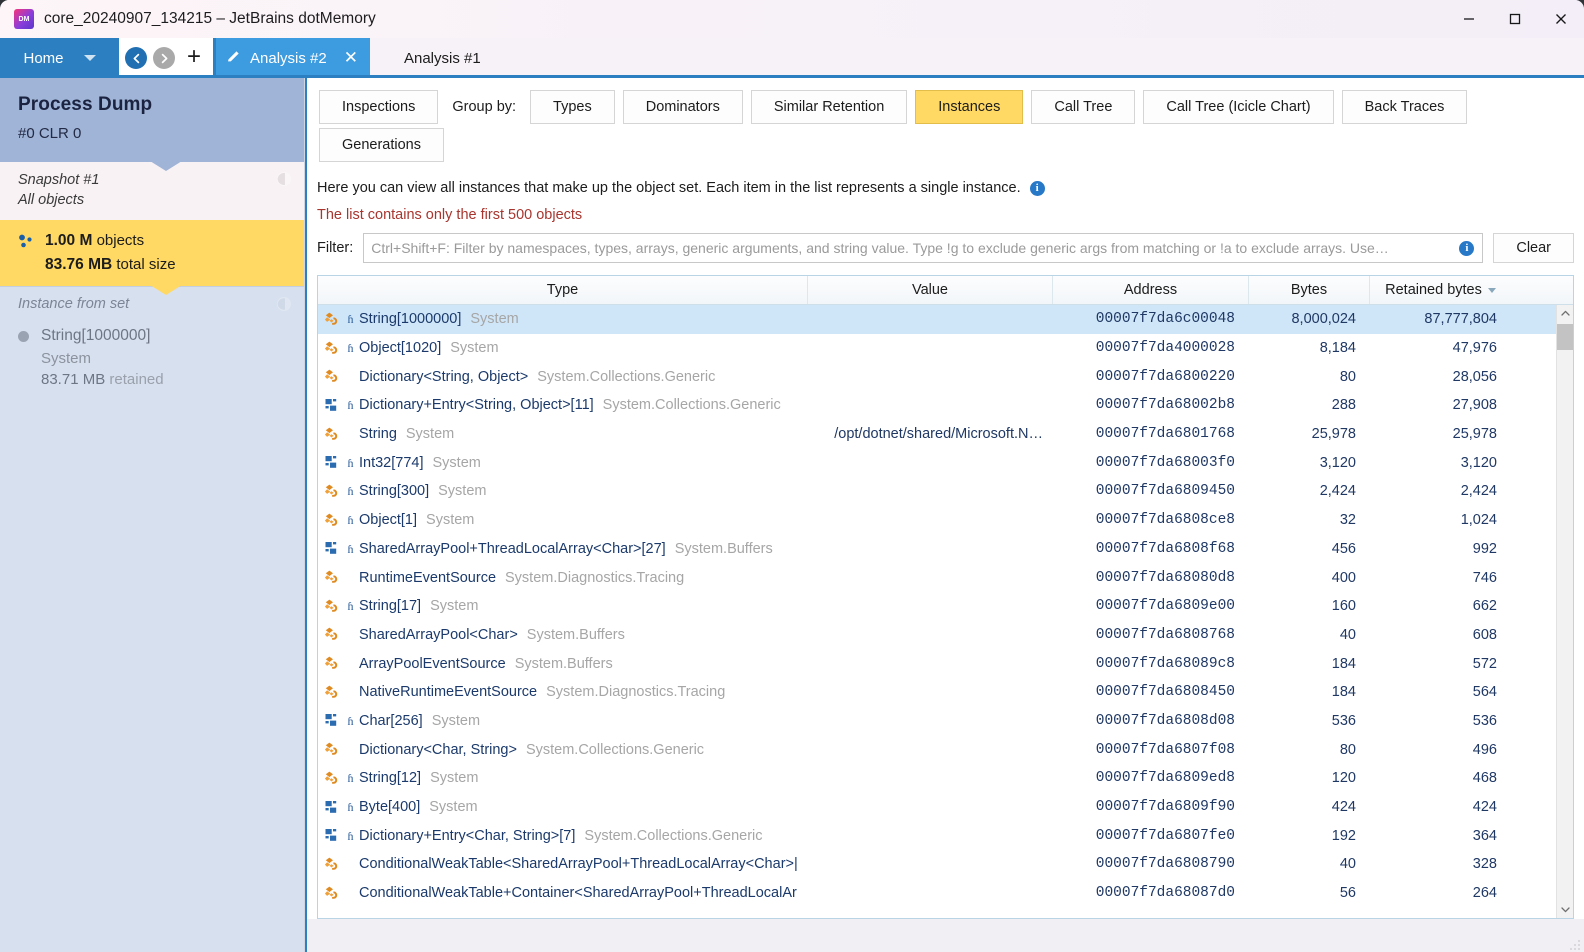  Describe the element at coordinates (1561, 19) in the screenshot. I see `close-button` at that location.